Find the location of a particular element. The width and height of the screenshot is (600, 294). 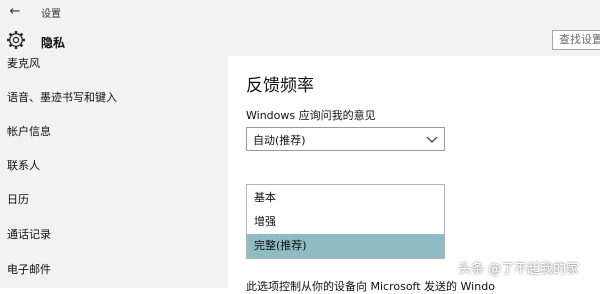

watermark: 头条 @了不起我的家 is located at coordinates (519, 269).